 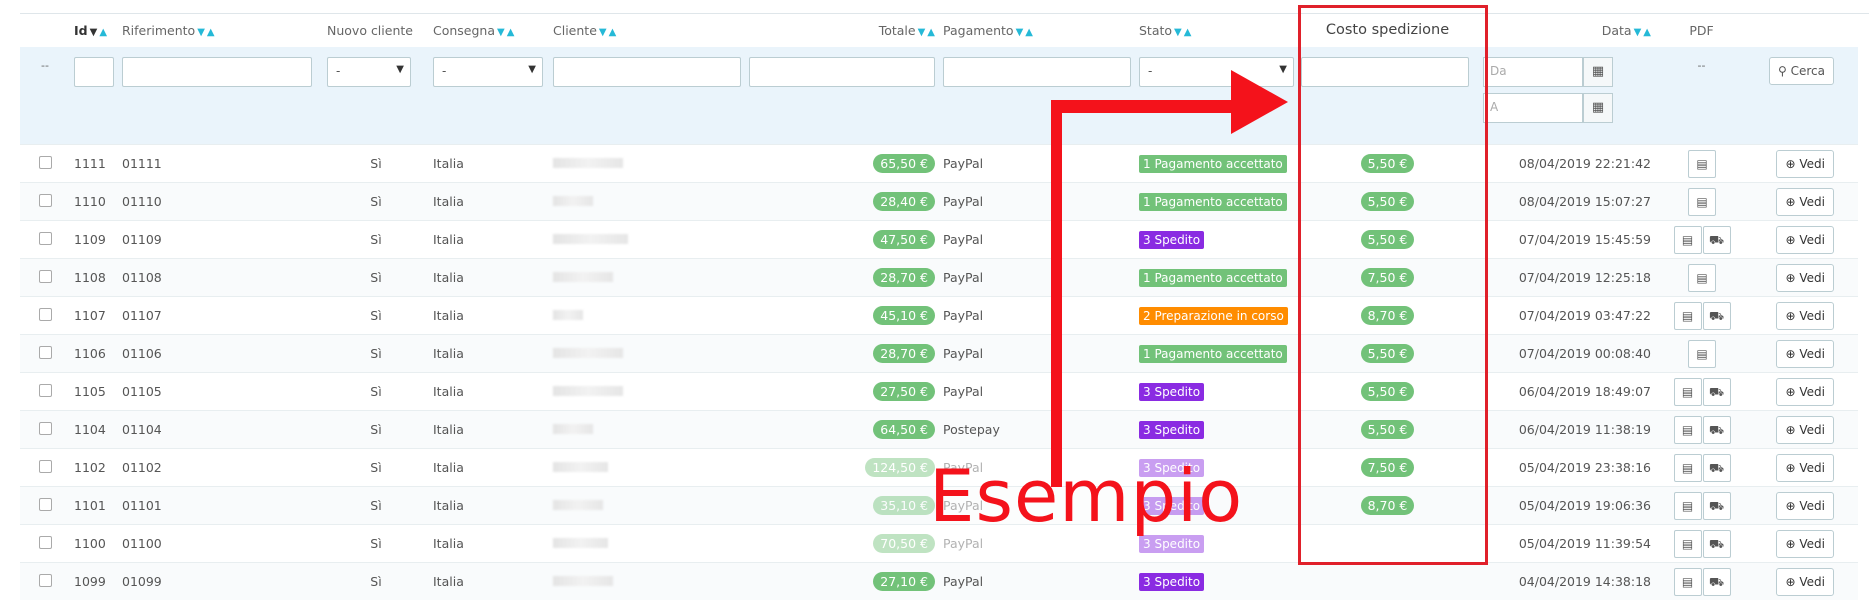 I want to click on filter-cliente-input, so click(x=647, y=72).